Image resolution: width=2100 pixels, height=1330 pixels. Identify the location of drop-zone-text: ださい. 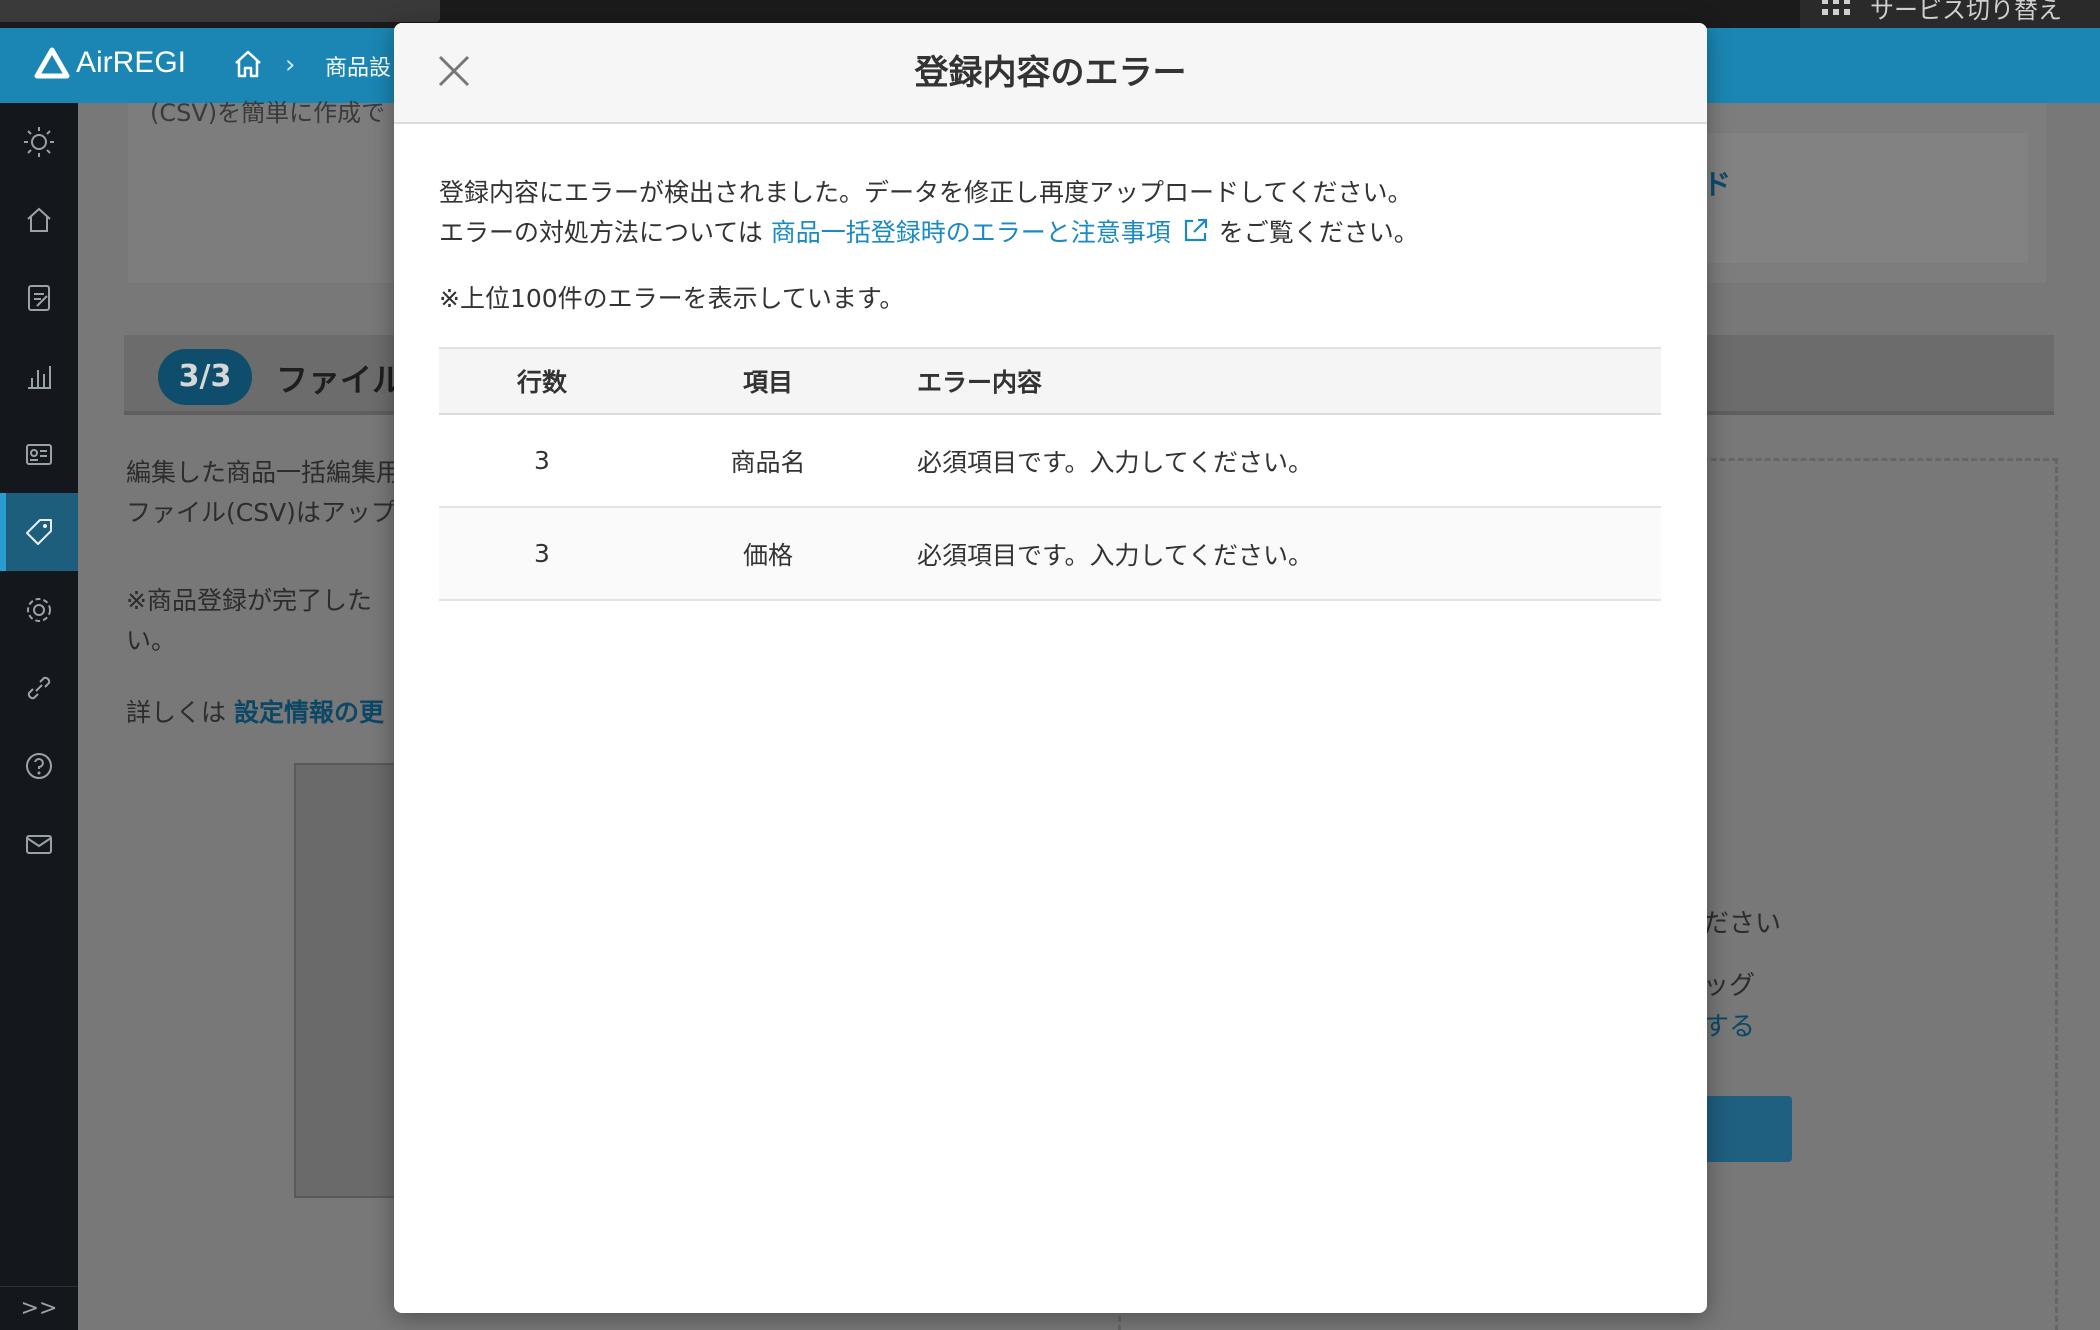
(1742, 924).